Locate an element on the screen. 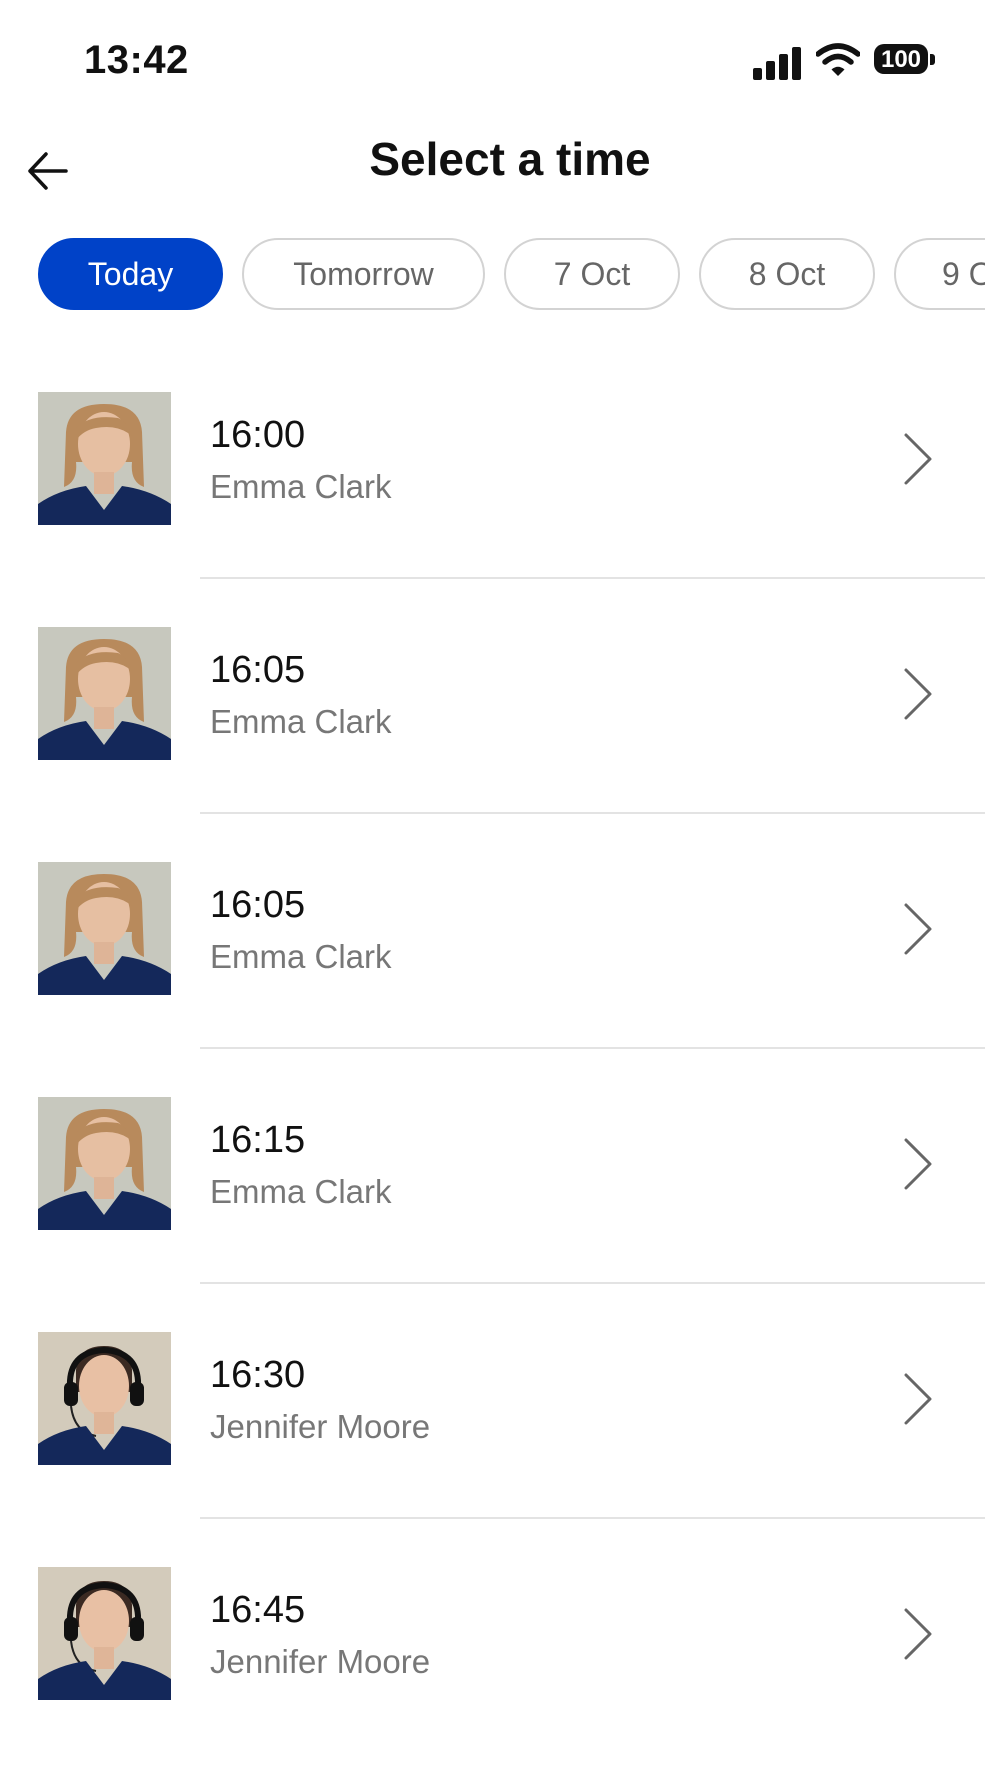  wifi-icon is located at coordinates (838, 59).